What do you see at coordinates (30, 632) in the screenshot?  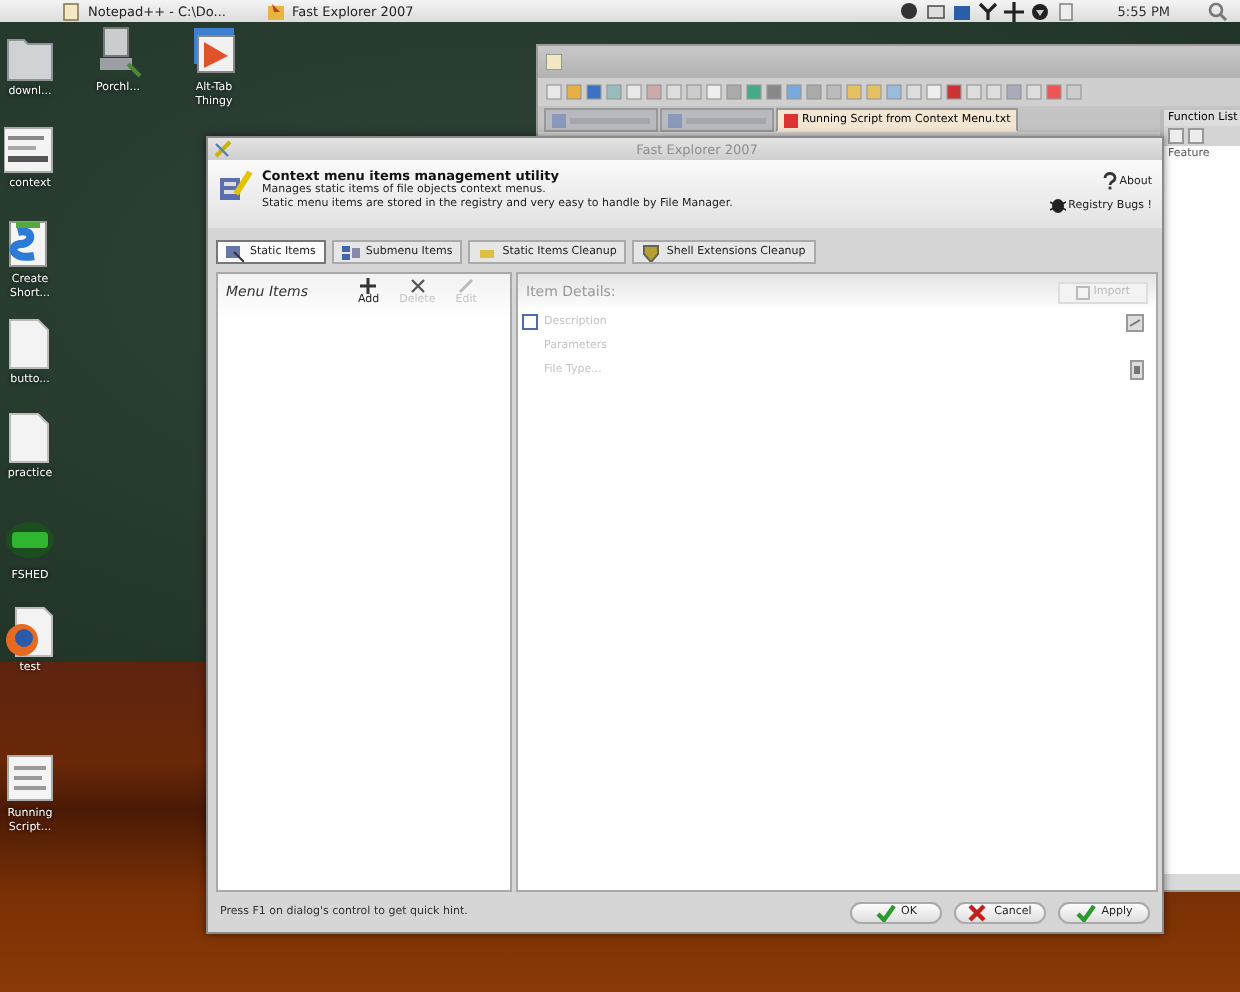 I see `browser-icon` at bounding box center [30, 632].